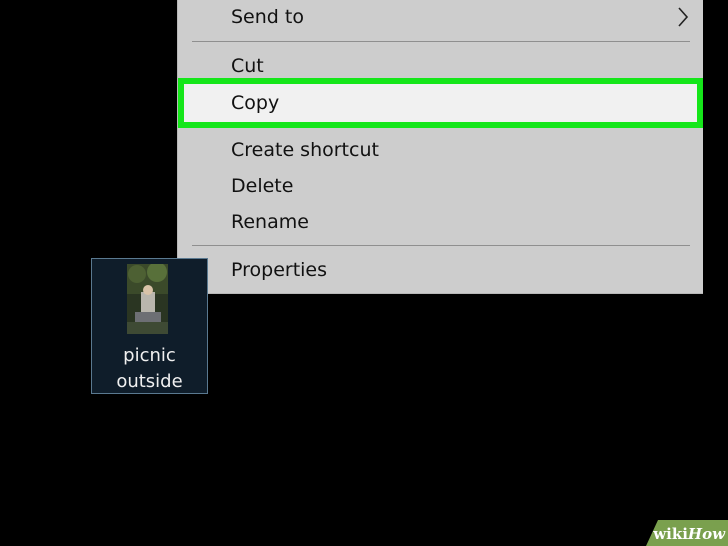  I want to click on wikihow-watermark: wikiHow, so click(687, 533).